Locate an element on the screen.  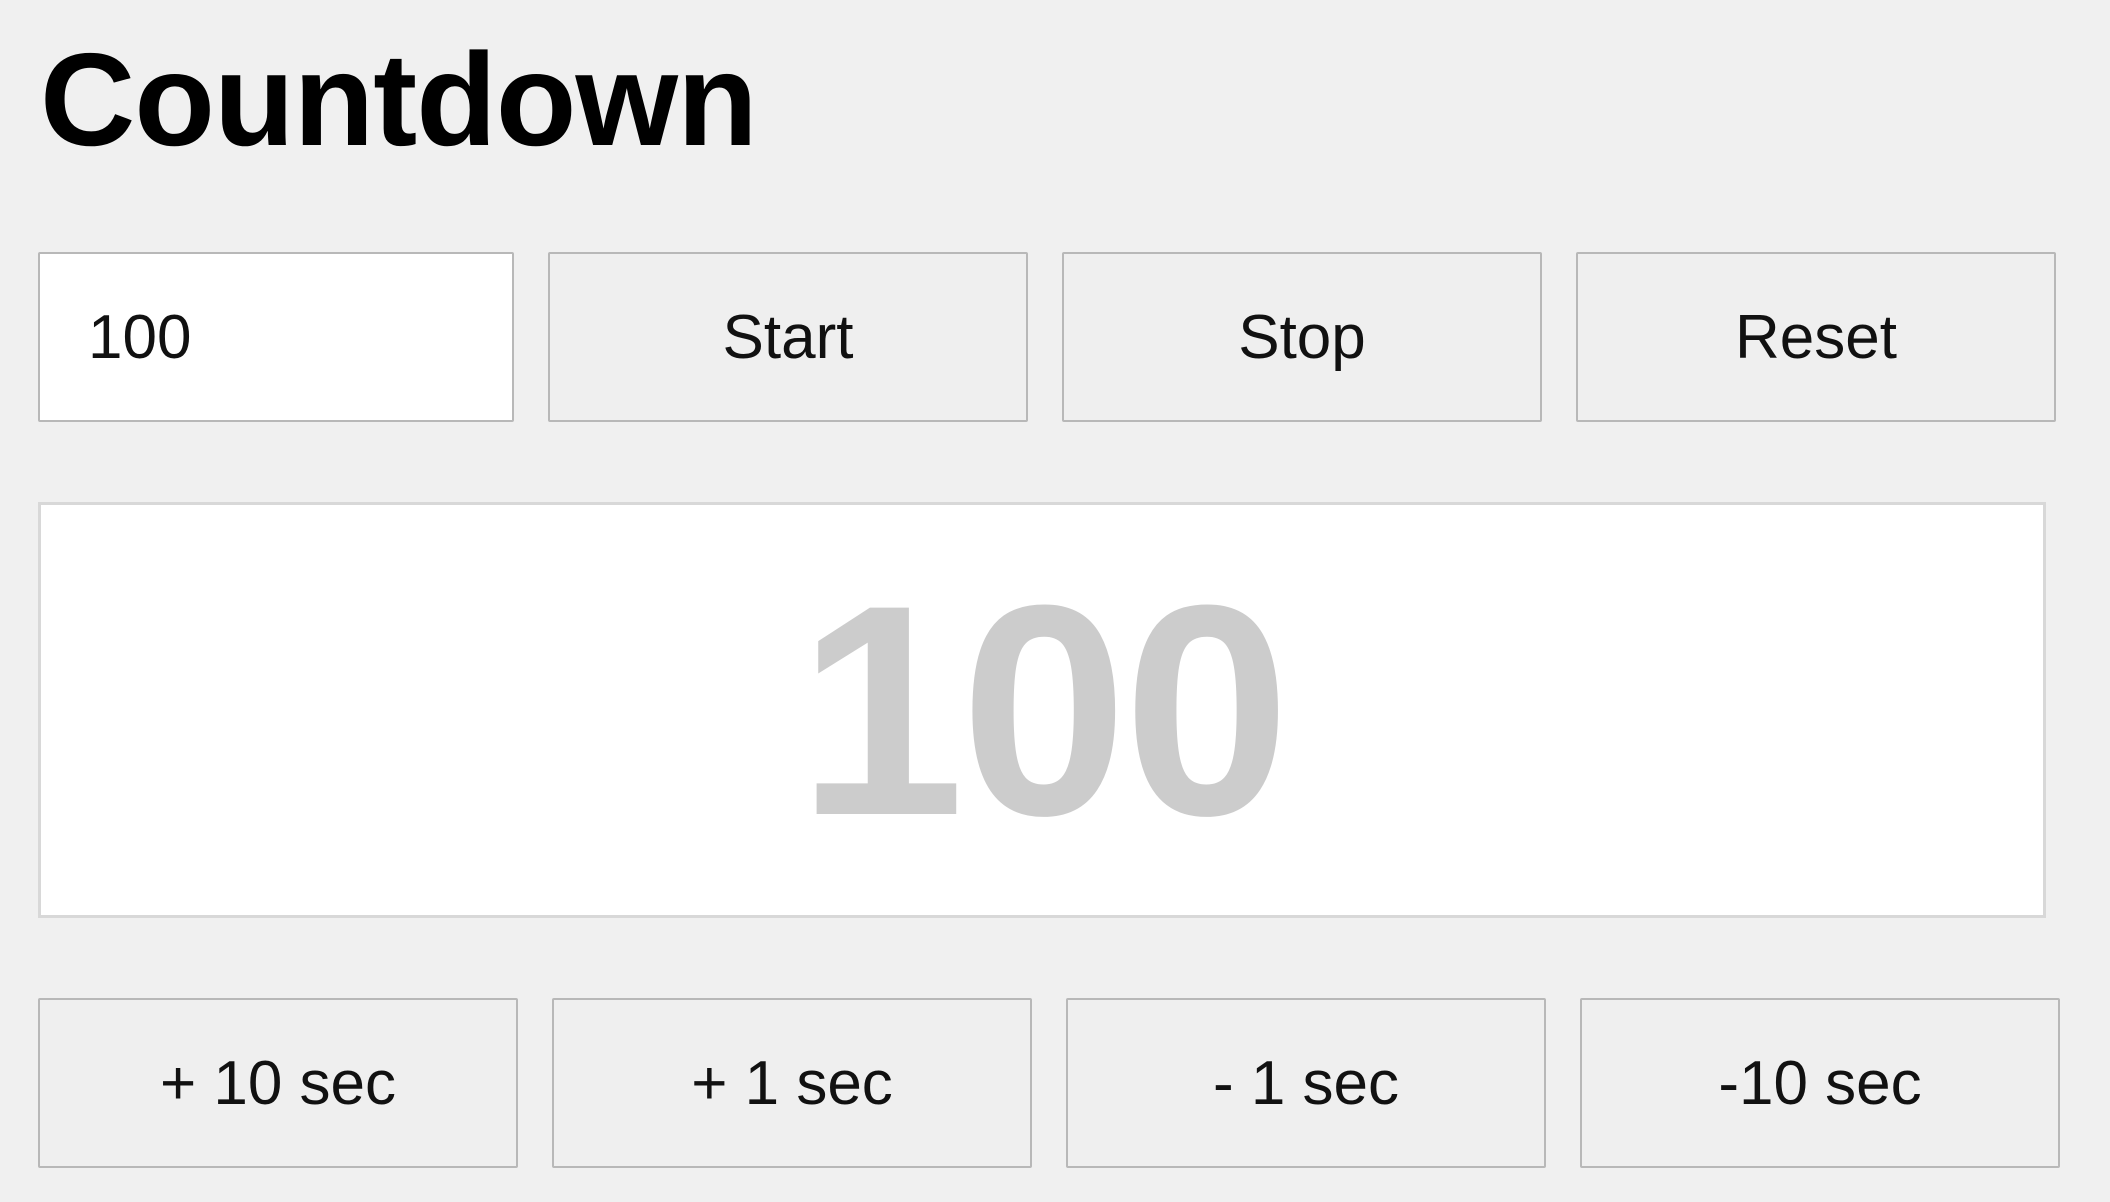
page-title: Countdown is located at coordinates (399, 99).